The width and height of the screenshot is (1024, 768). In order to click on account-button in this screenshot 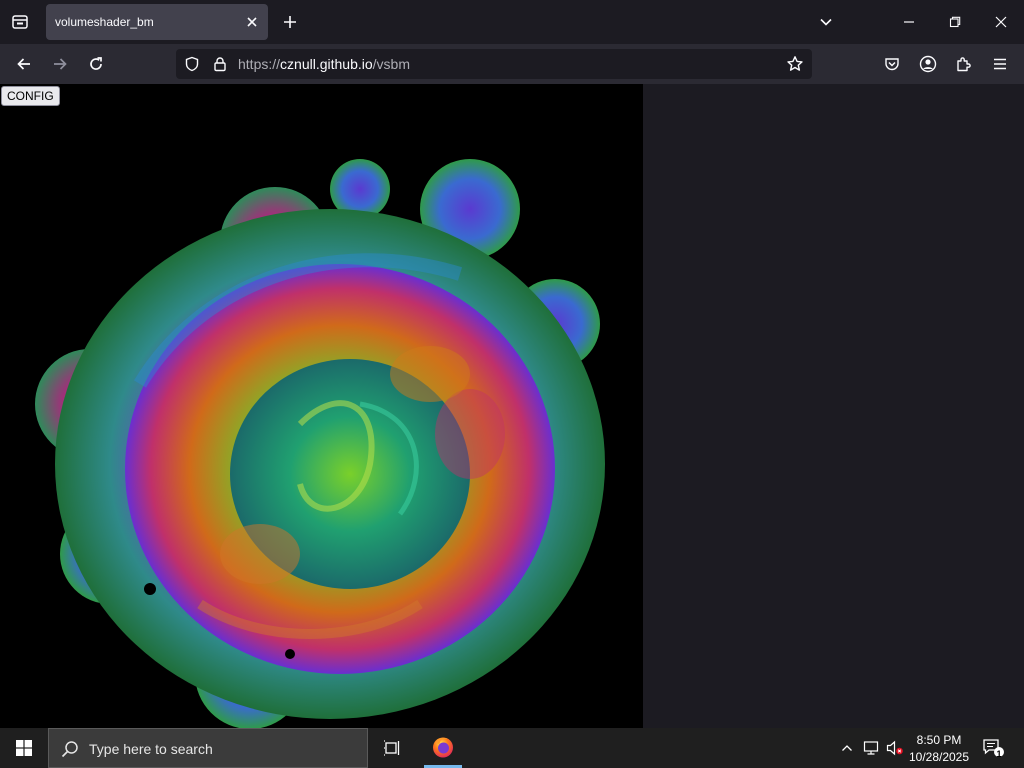, I will do `click(928, 64)`.